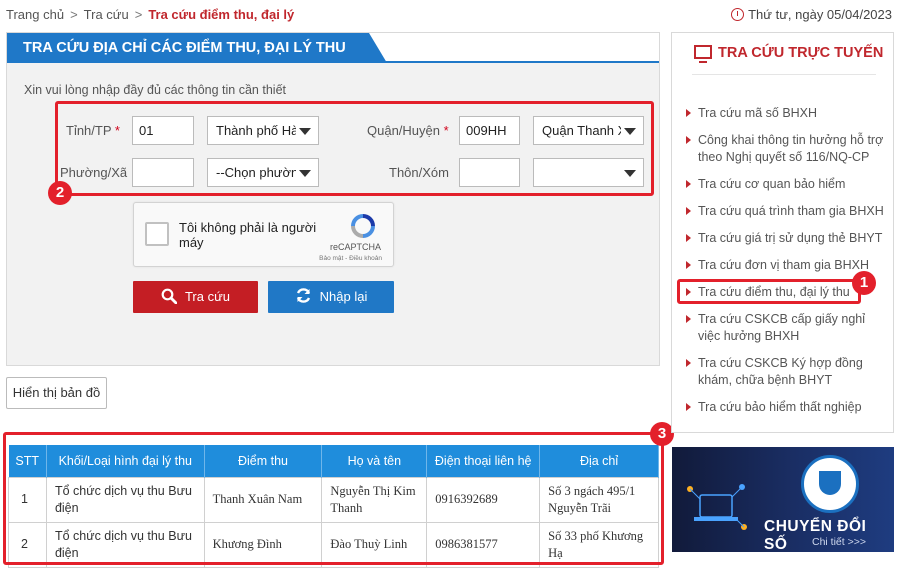  What do you see at coordinates (248, 235) in the screenshot?
I see `recaptcha-label: Tôi không phải là người máy` at bounding box center [248, 235].